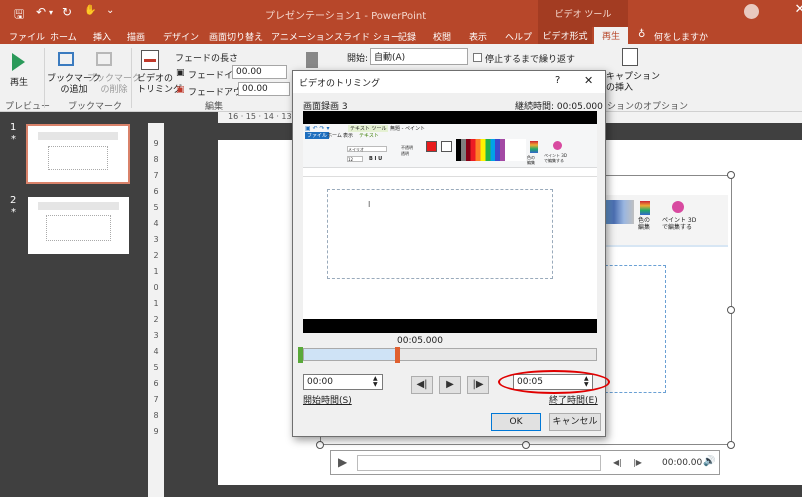  Describe the element at coordinates (583, 13) in the screenshot. I see `context-group-label: ビデオ ツール` at that location.